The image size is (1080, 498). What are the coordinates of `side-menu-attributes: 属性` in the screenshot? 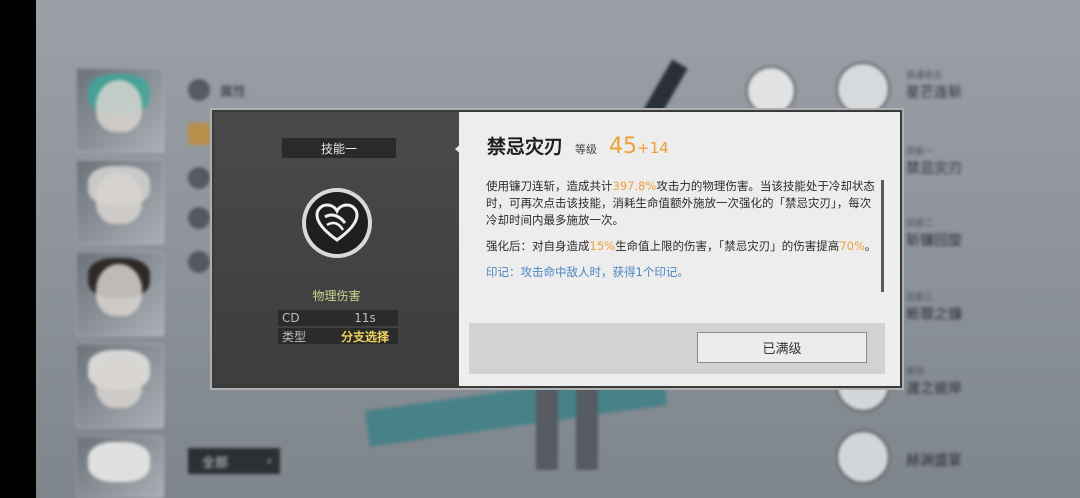 It's located at (217, 90).